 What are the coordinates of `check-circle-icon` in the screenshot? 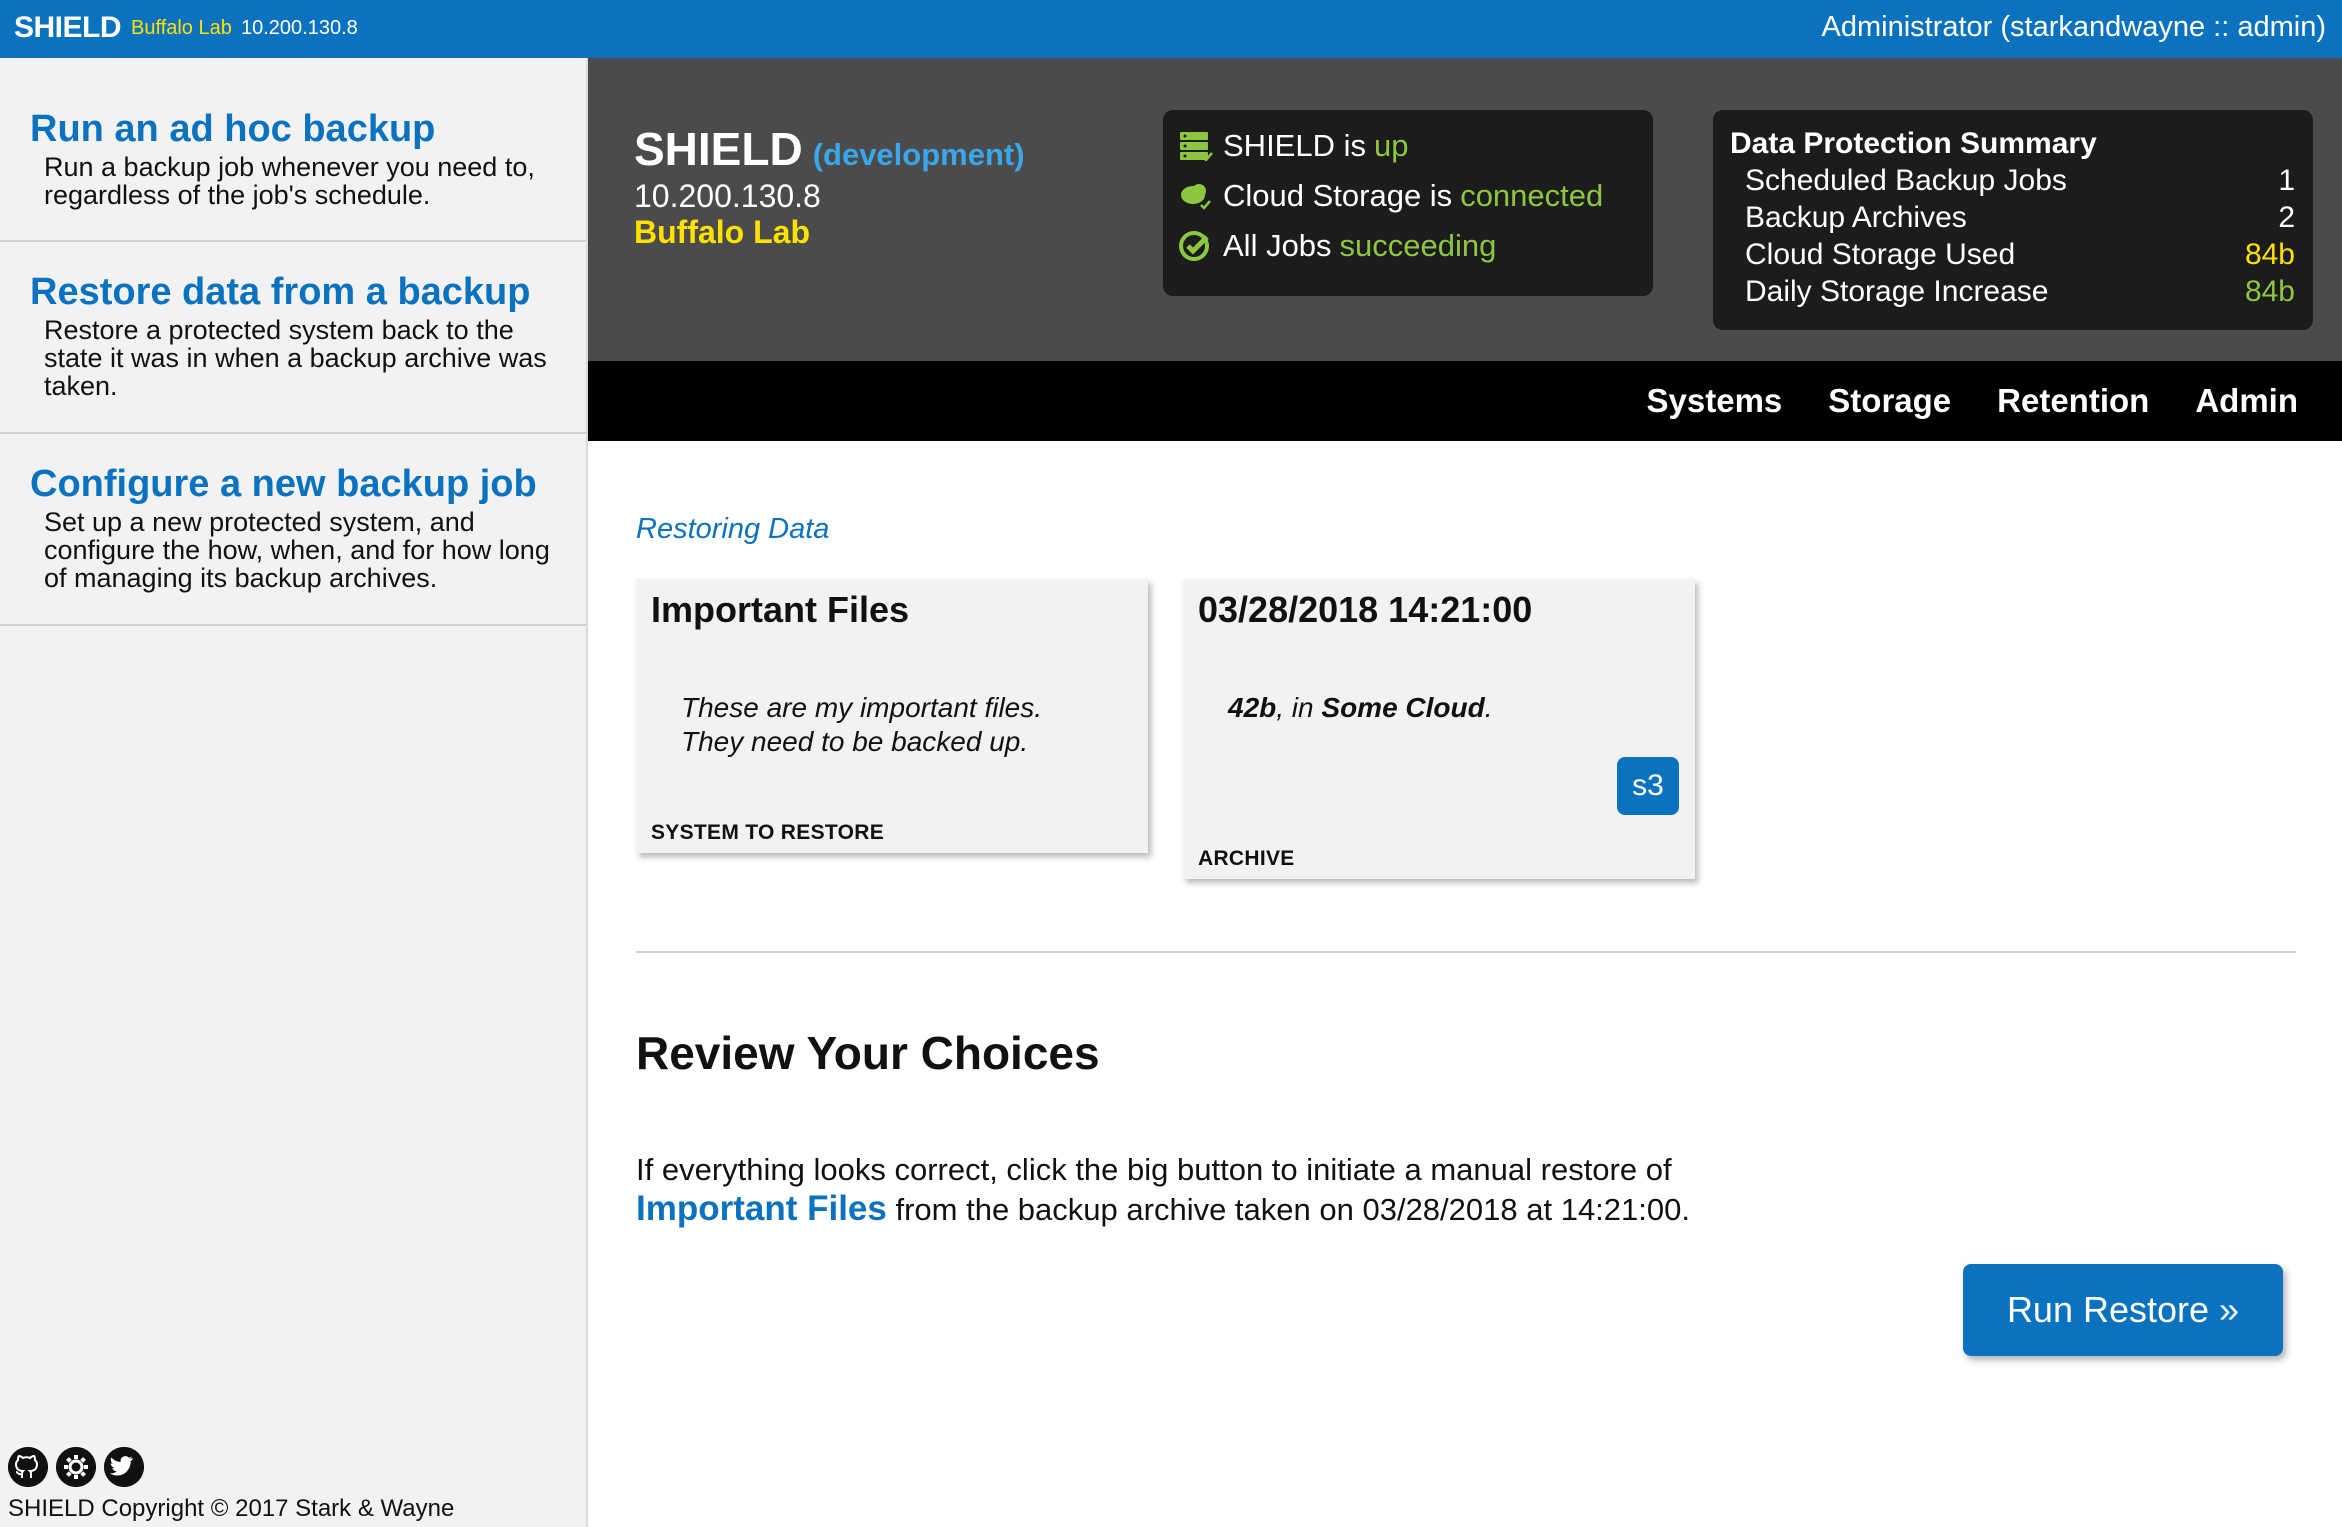 It's located at (1194, 246).